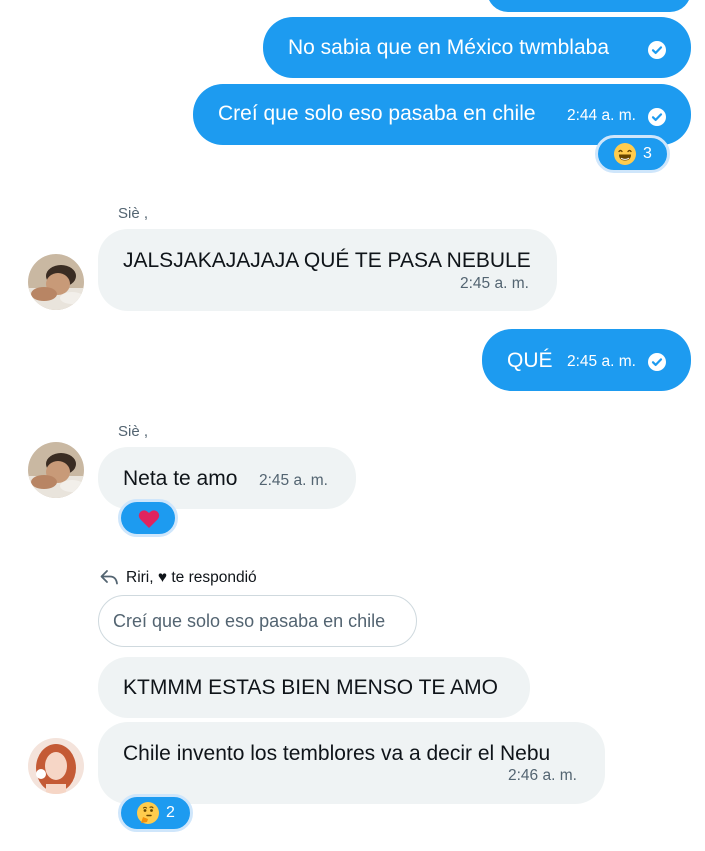 The image size is (705, 851). I want to click on message-text: JALSJAKAJAJAJA QUÉ TE PASA NEBULE, so click(327, 260).